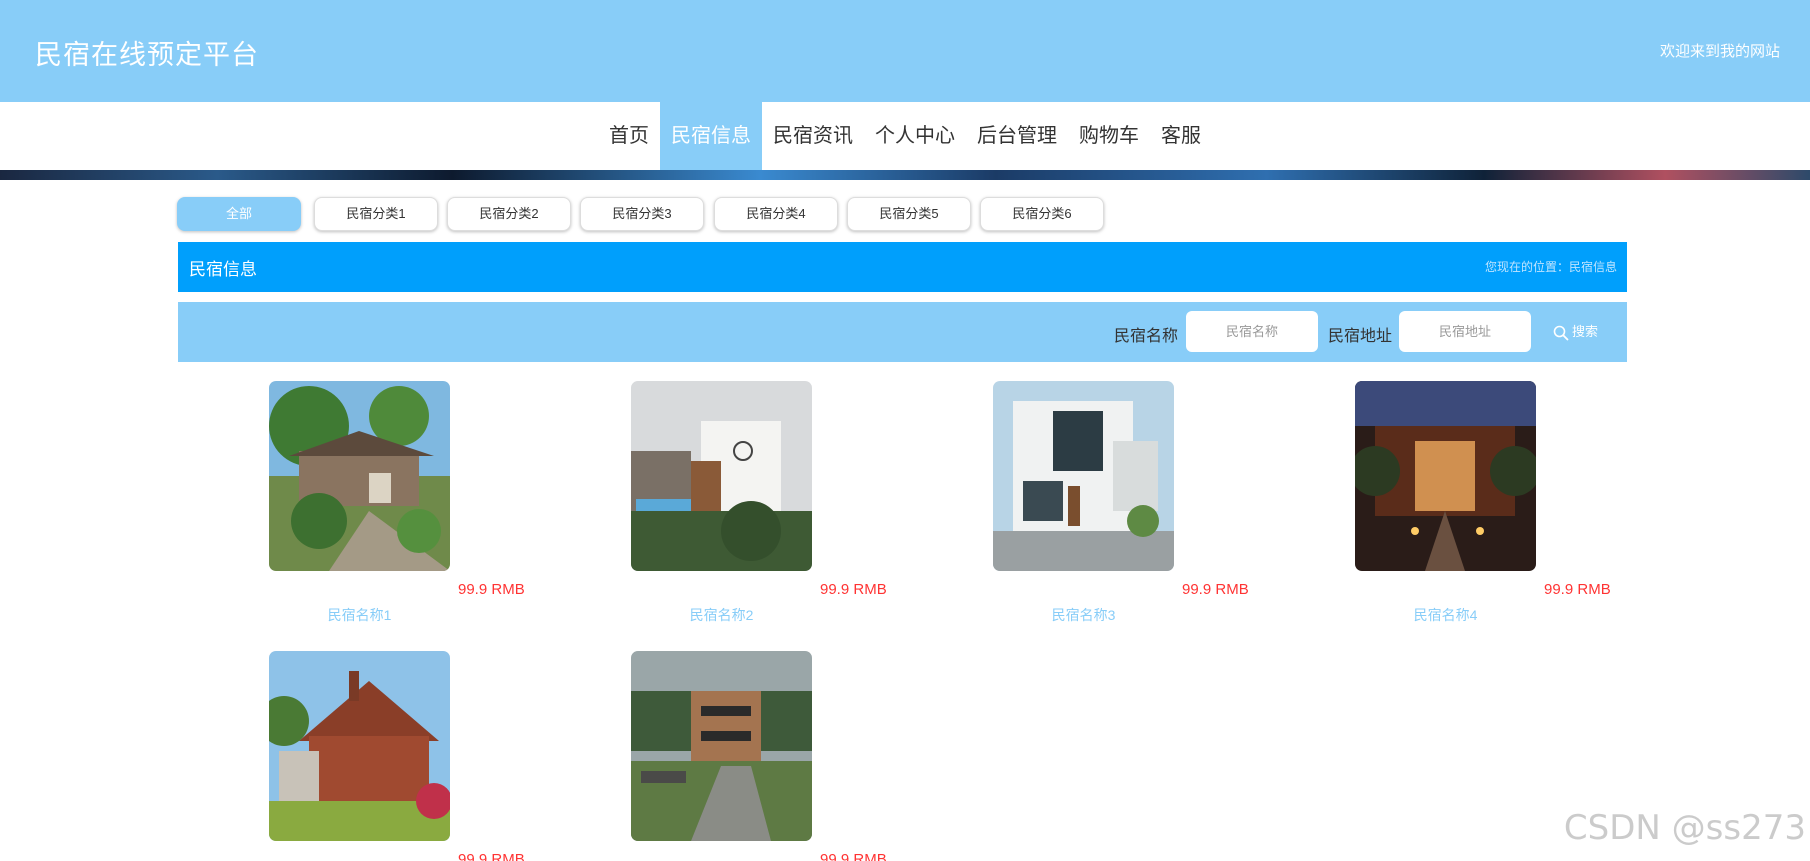 This screenshot has height=861, width=1810. Describe the element at coordinates (1146, 336) in the screenshot. I see `name-search-label: 民宿名称` at that location.